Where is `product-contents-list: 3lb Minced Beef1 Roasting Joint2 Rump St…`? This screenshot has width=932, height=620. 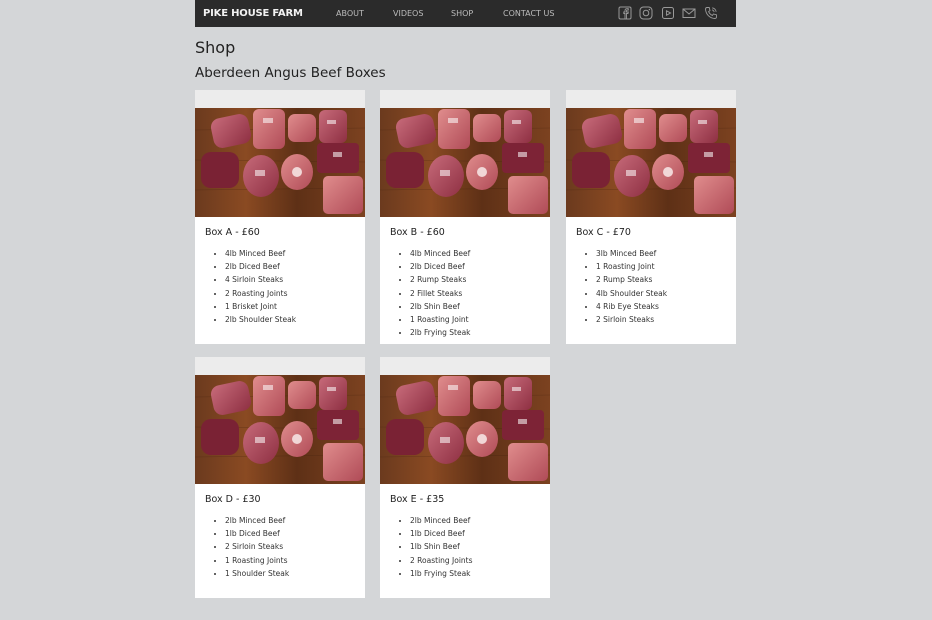 product-contents-list: 3lb Minced Beef1 Roasting Joint2 Rump St… is located at coordinates (651, 286).